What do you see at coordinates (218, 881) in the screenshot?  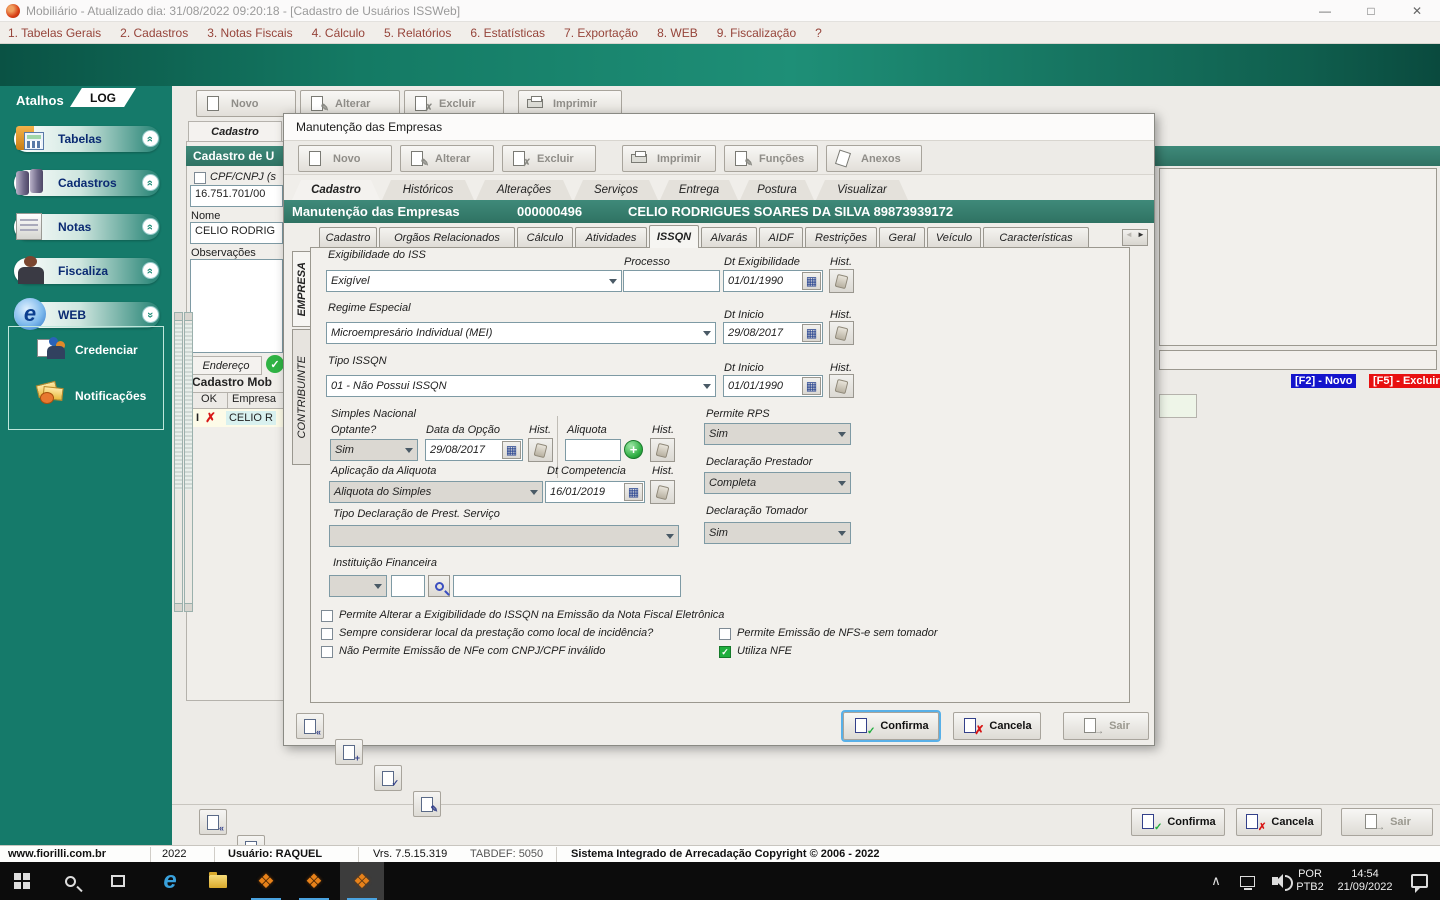 I see `taskbar-explorer-button` at bounding box center [218, 881].